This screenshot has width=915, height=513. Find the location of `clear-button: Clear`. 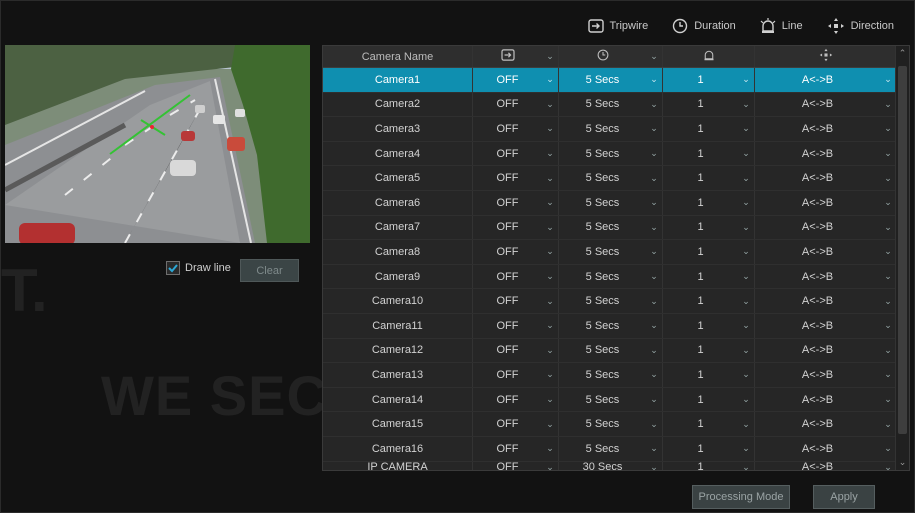

clear-button: Clear is located at coordinates (269, 270).